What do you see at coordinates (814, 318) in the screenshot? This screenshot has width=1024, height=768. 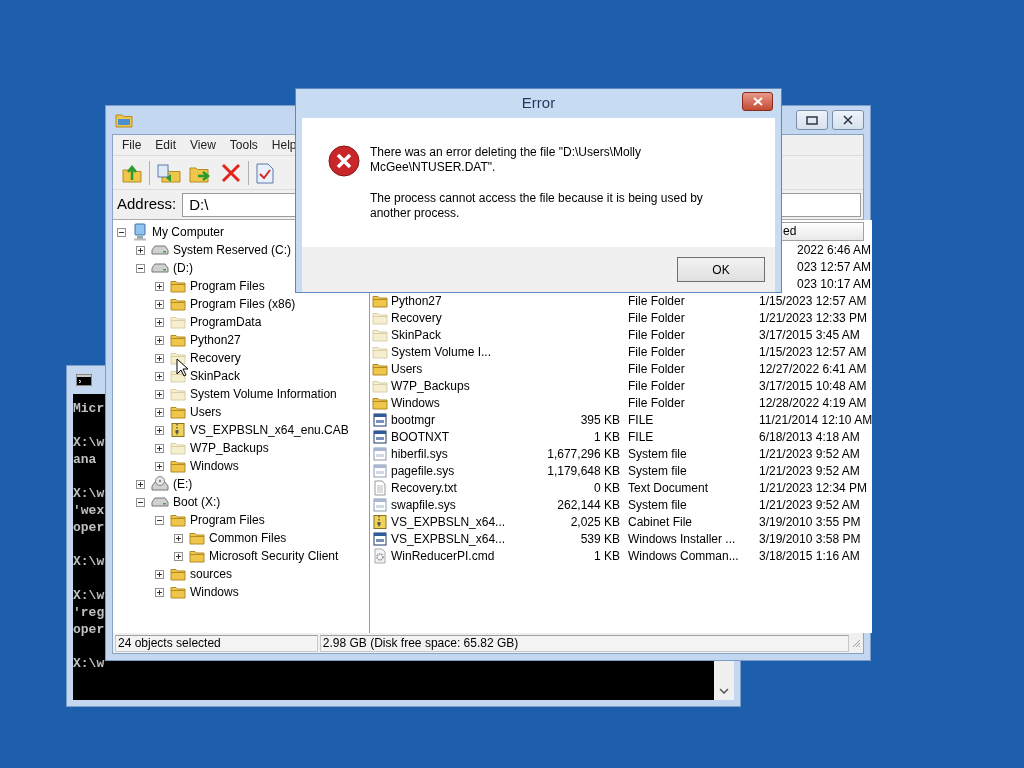 I see `date-cell-text: 1/21/2023 12:33 PM` at bounding box center [814, 318].